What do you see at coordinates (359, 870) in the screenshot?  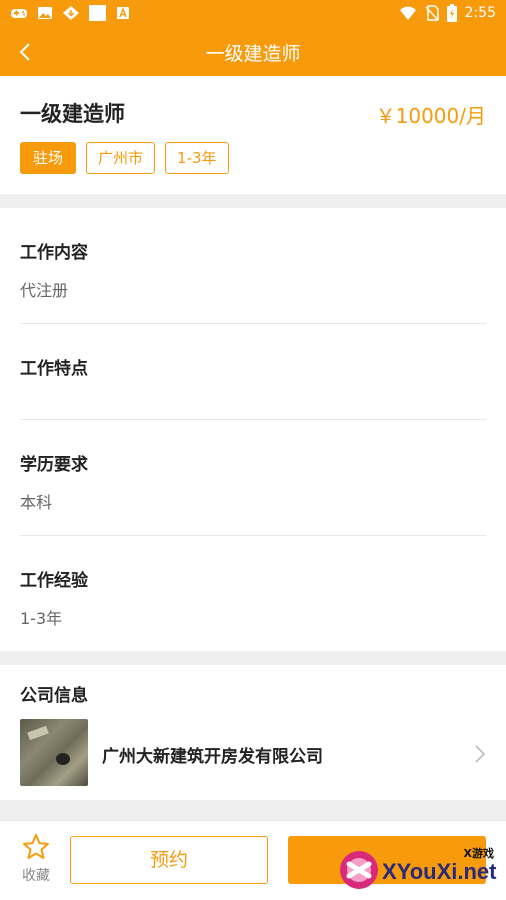 I see `gamepad-logo-icon` at bounding box center [359, 870].